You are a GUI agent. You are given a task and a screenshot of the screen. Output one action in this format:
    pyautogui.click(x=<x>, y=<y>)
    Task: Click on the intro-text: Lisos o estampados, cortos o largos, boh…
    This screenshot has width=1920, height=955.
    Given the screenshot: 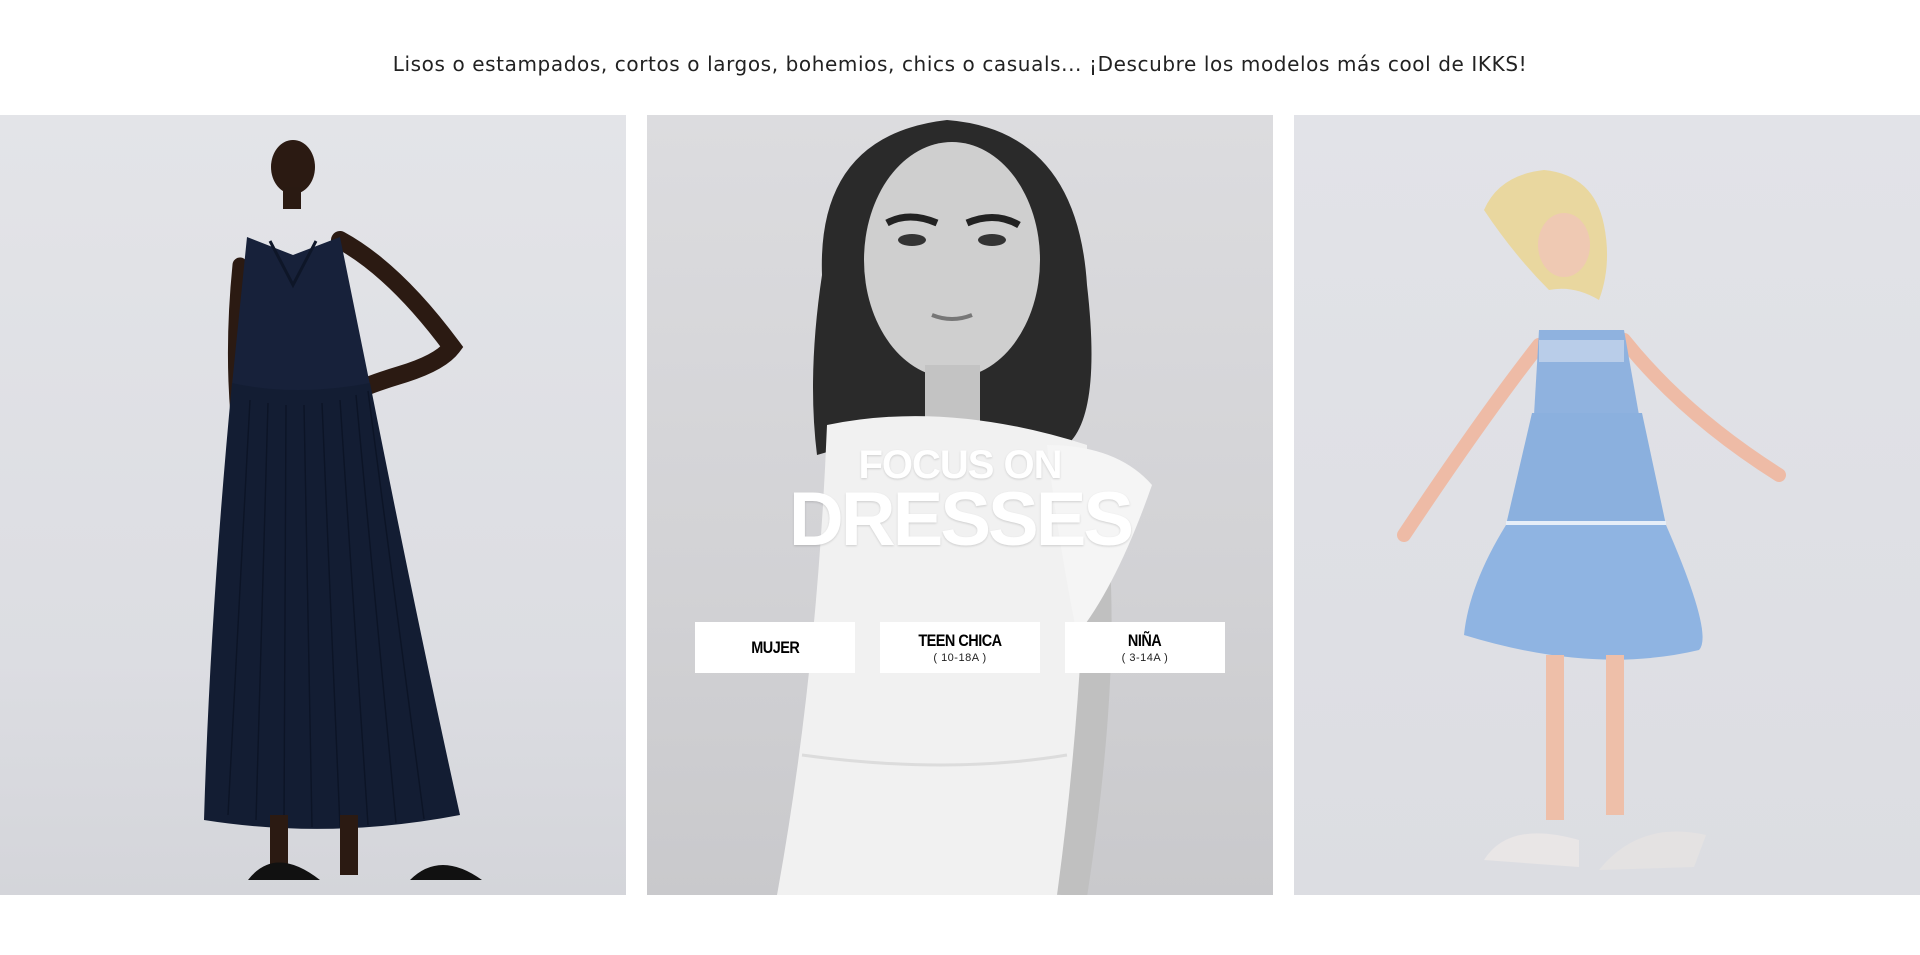 What is the action you would take?
    pyautogui.click(x=960, y=64)
    